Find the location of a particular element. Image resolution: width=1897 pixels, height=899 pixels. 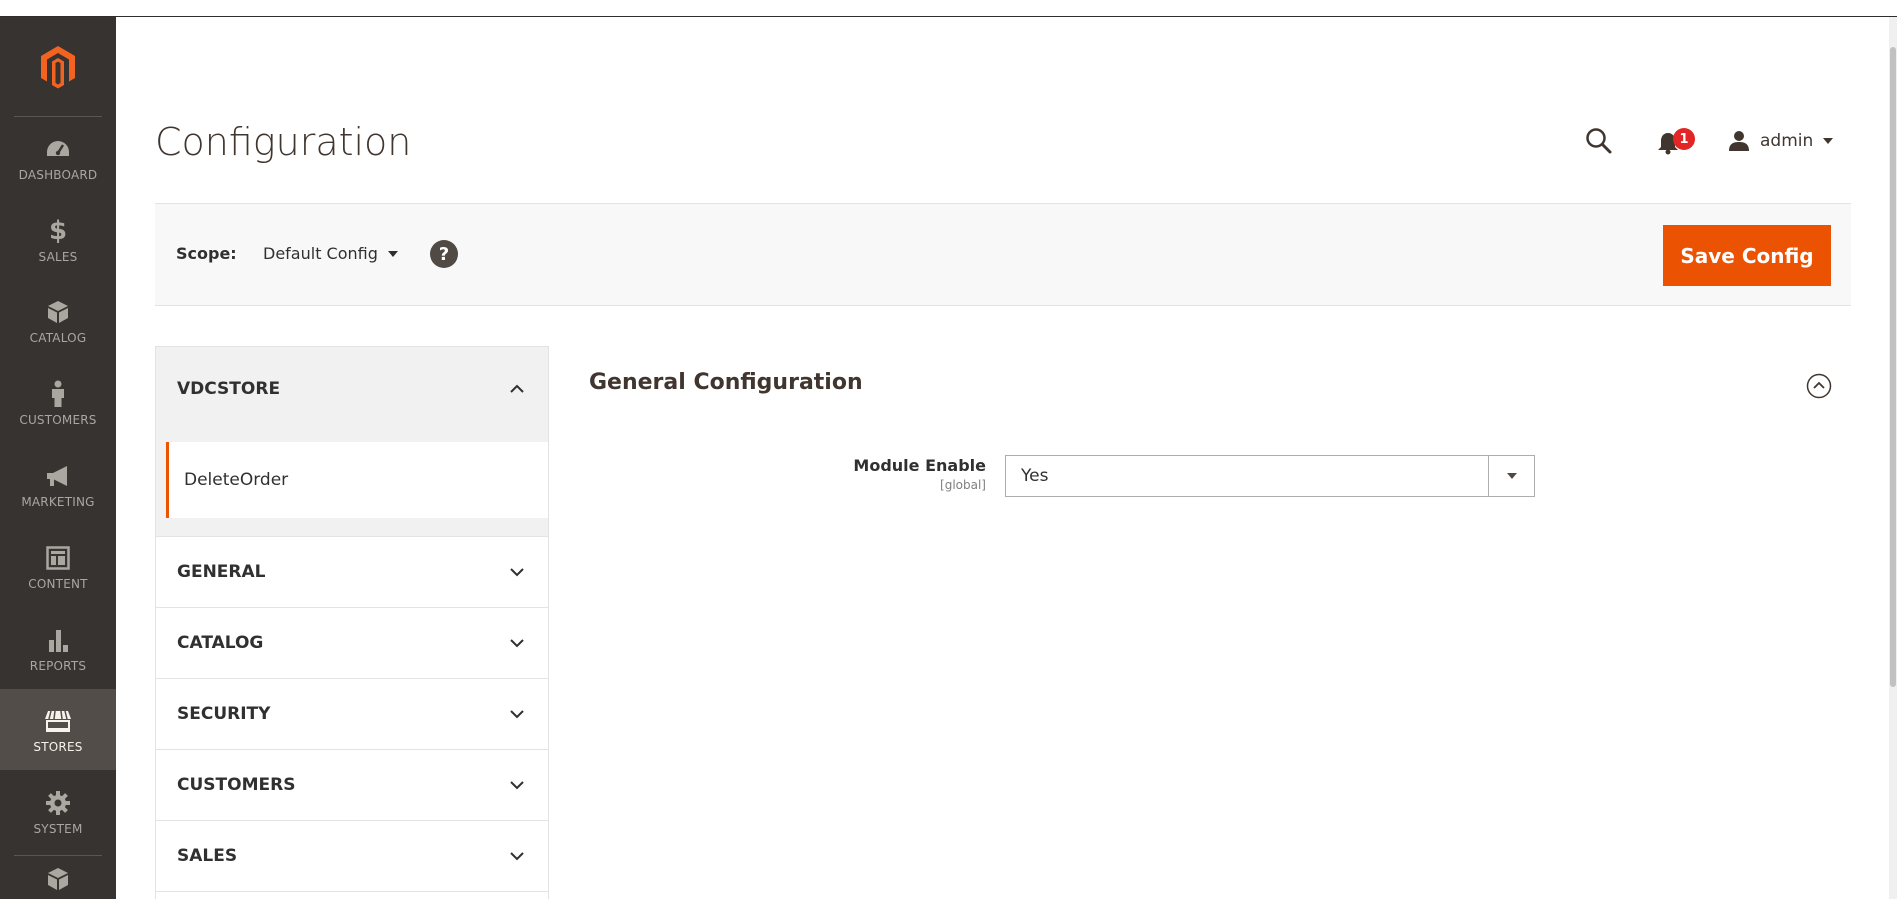

page-scrollbar is located at coordinates (1893, 458).